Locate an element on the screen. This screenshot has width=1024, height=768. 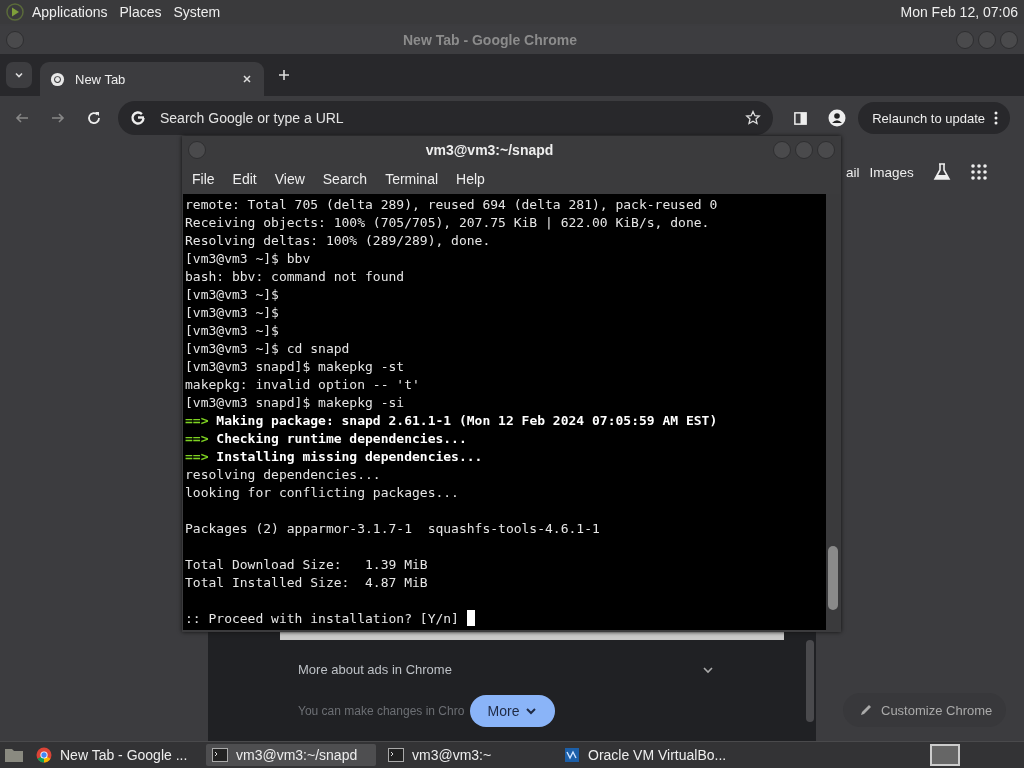
menu-item: File is located at coordinates (203, 179).